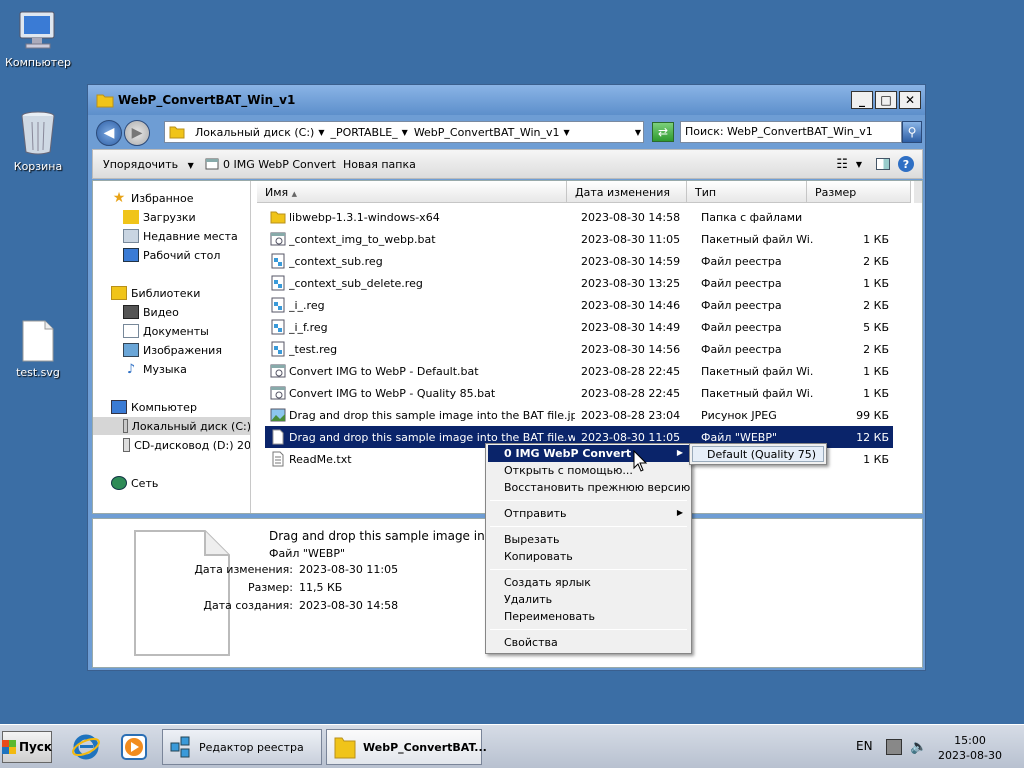  Describe the element at coordinates (177, 132) in the screenshot. I see `folder-icon` at that location.